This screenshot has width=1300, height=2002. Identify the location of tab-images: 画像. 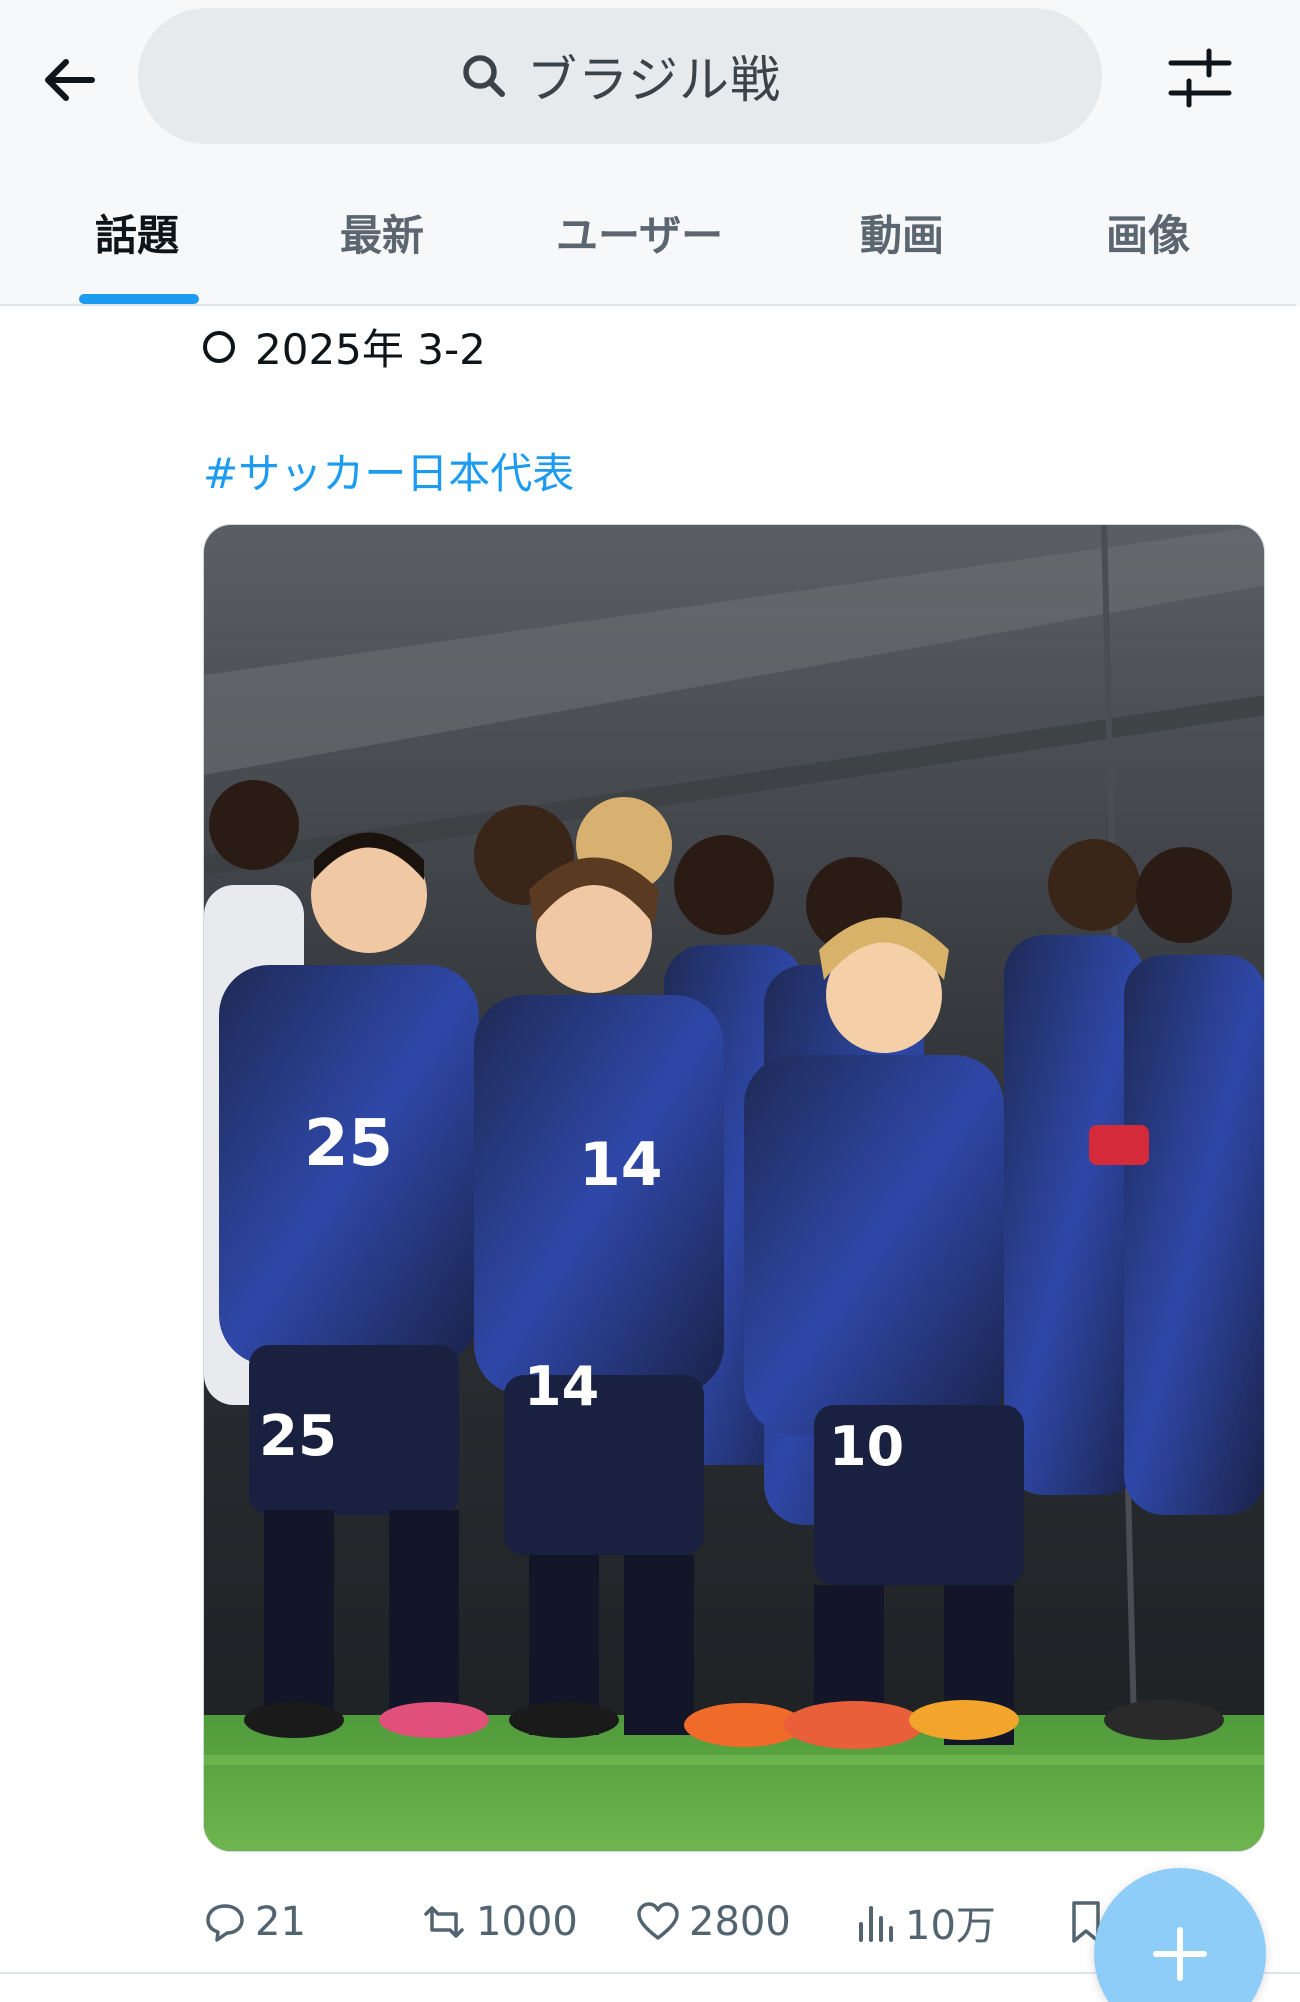
(1148, 232).